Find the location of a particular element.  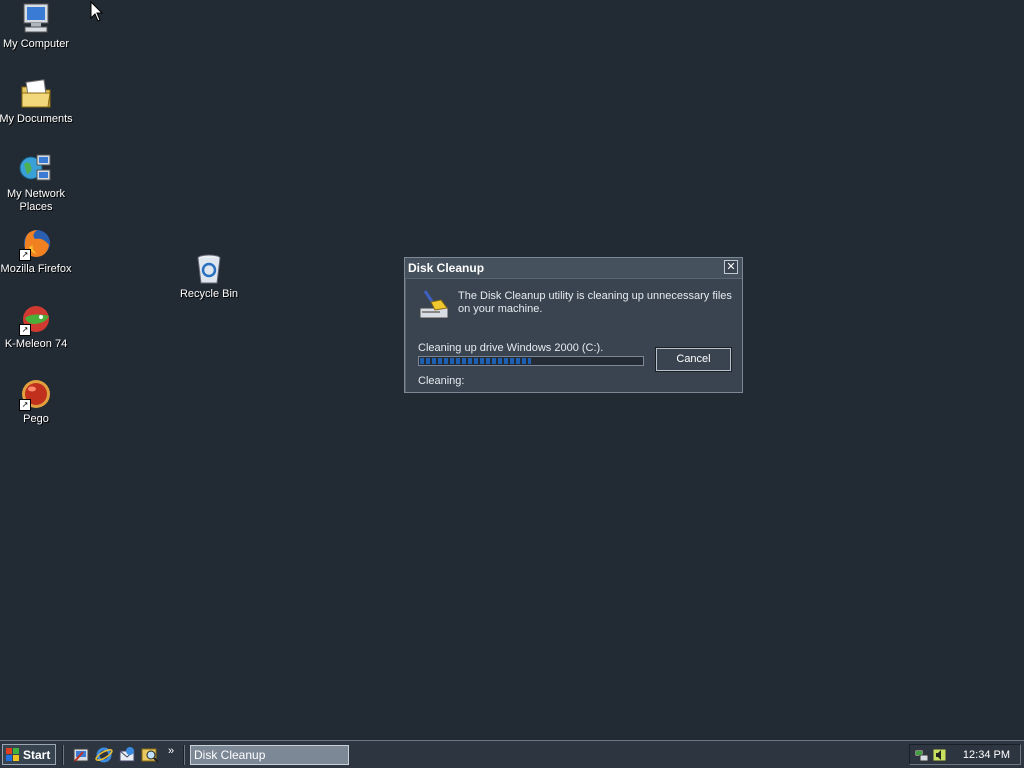

firefox-icon: ↗ is located at coordinates (36, 244).